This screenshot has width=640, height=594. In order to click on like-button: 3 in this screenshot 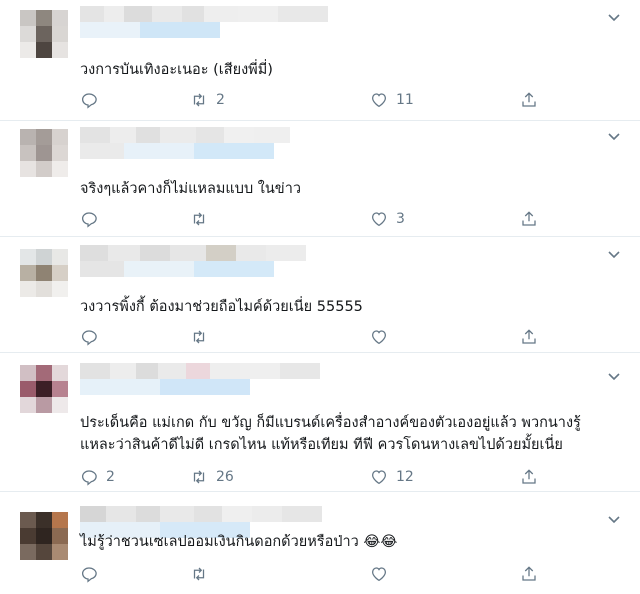, I will do `click(387, 219)`.